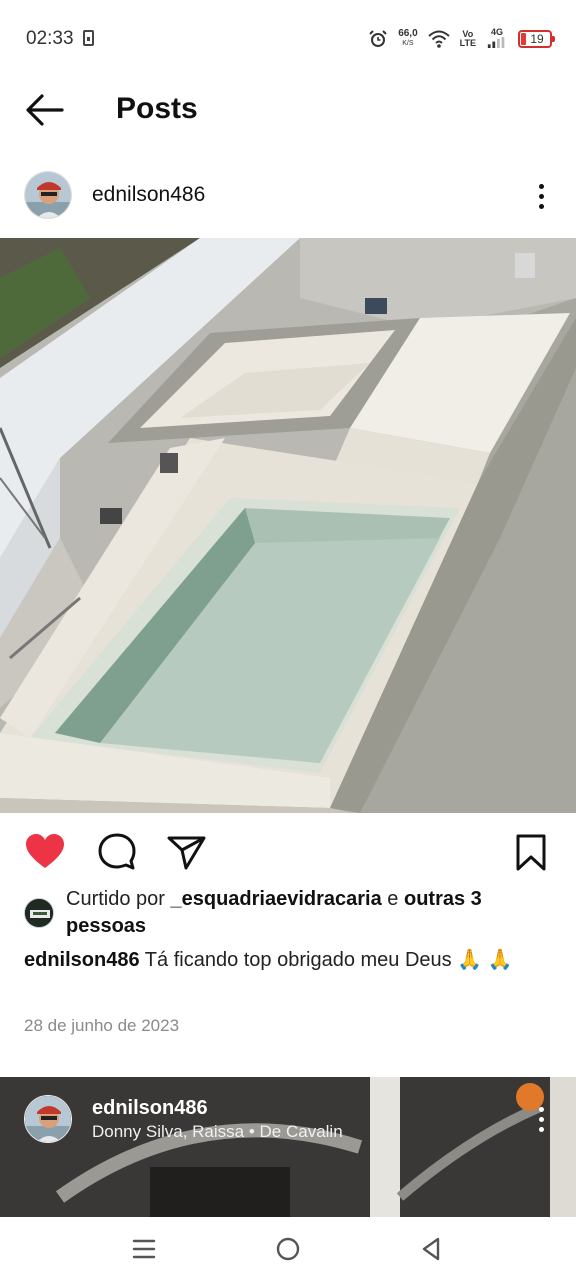 This screenshot has height=1280, width=576. Describe the element at coordinates (157, 108) in the screenshot. I see `page-title: Posts` at that location.